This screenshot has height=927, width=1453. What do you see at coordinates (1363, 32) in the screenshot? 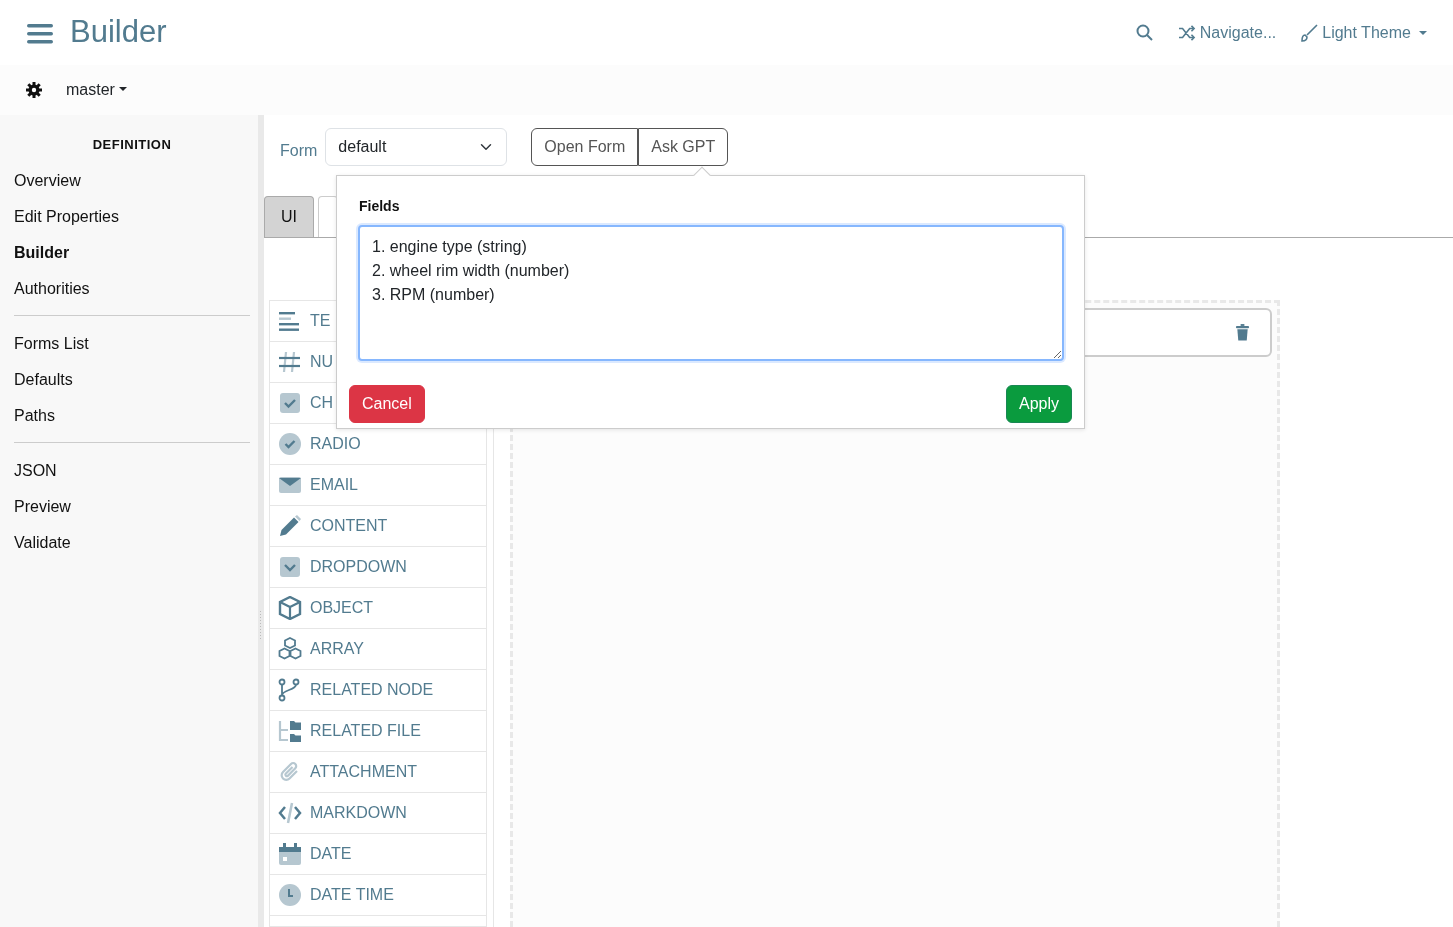
I see `theme-dropdown: Light Theme` at bounding box center [1363, 32].